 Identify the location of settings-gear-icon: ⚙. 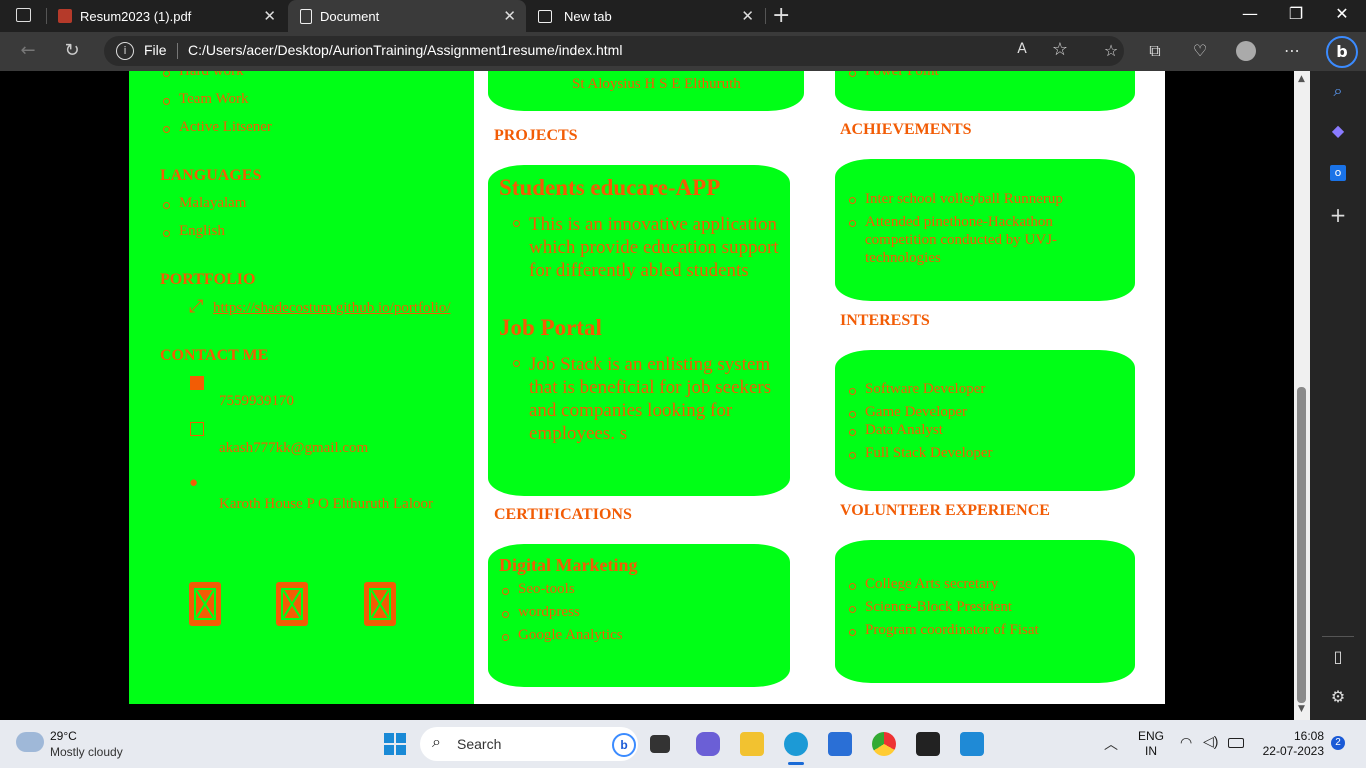
(1338, 697).